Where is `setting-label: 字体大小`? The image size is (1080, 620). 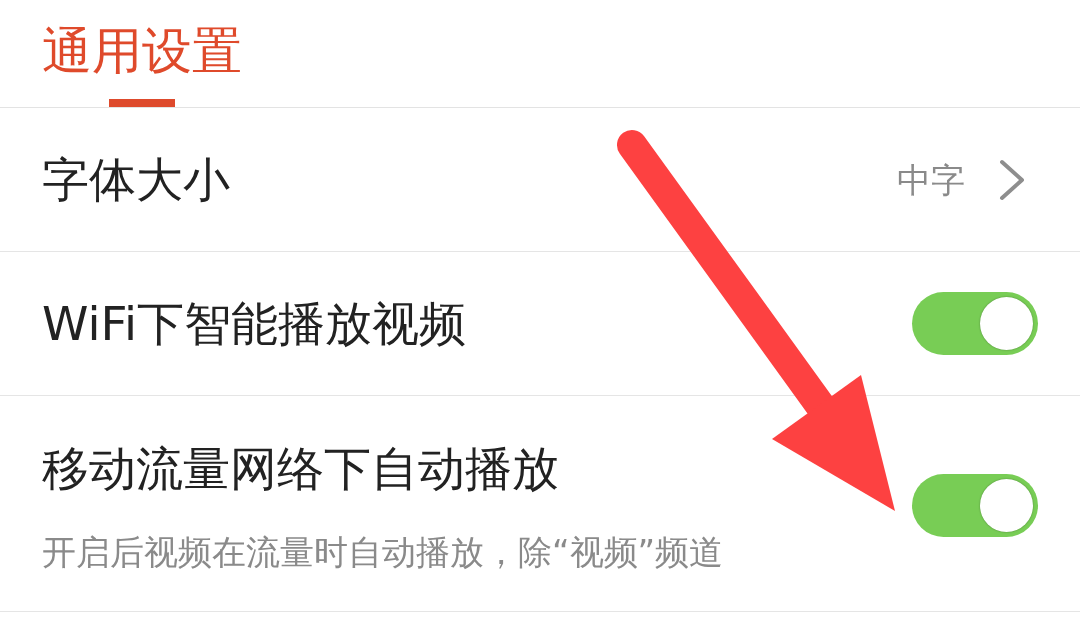 setting-label: 字体大小 is located at coordinates (136, 179).